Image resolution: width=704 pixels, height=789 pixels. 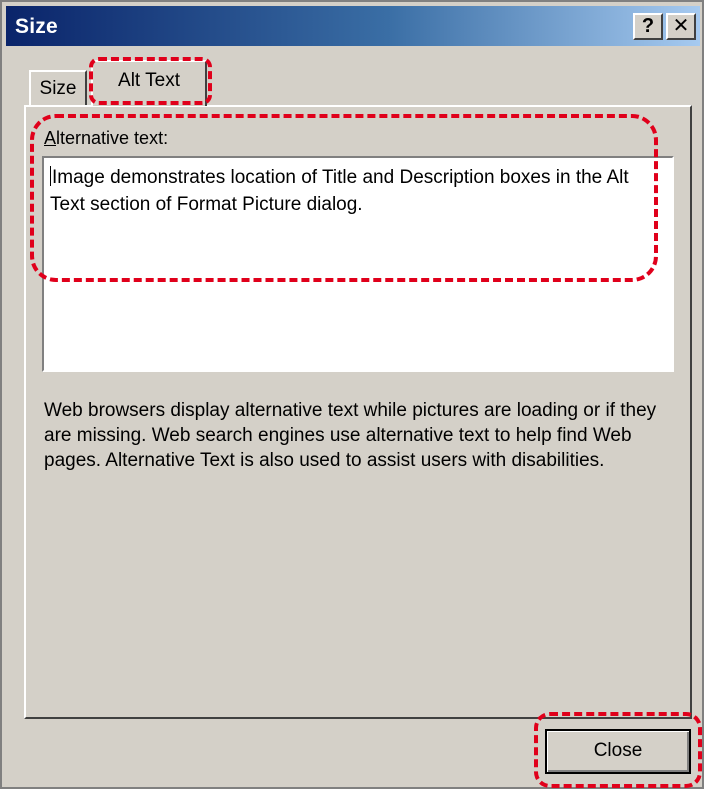 What do you see at coordinates (112, 138) in the screenshot?
I see `alternative-text-label-rest: lternative text:` at bounding box center [112, 138].